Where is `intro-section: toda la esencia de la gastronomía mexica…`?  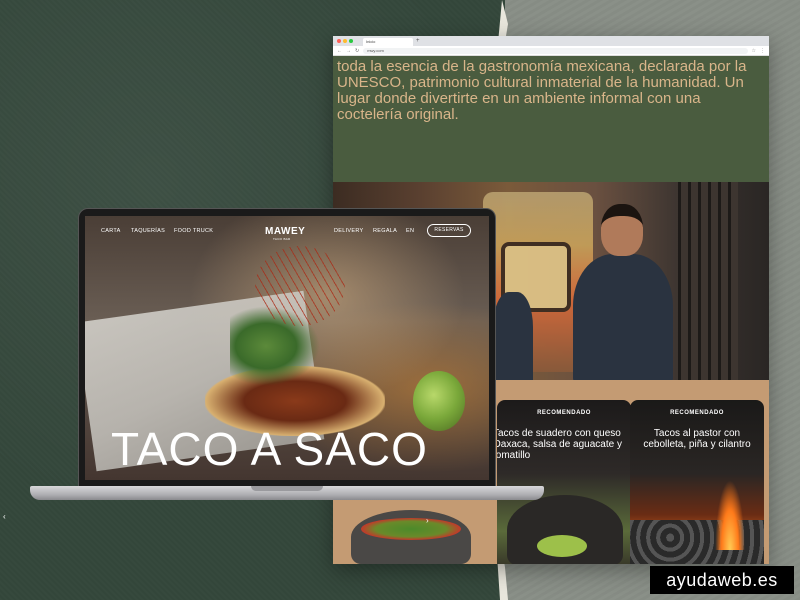
intro-section: toda la esencia de la gastronomía mexica… is located at coordinates (551, 119).